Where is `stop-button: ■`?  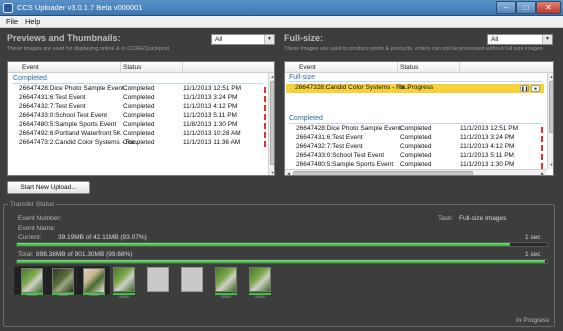
stop-button: ■ is located at coordinates (535, 88).